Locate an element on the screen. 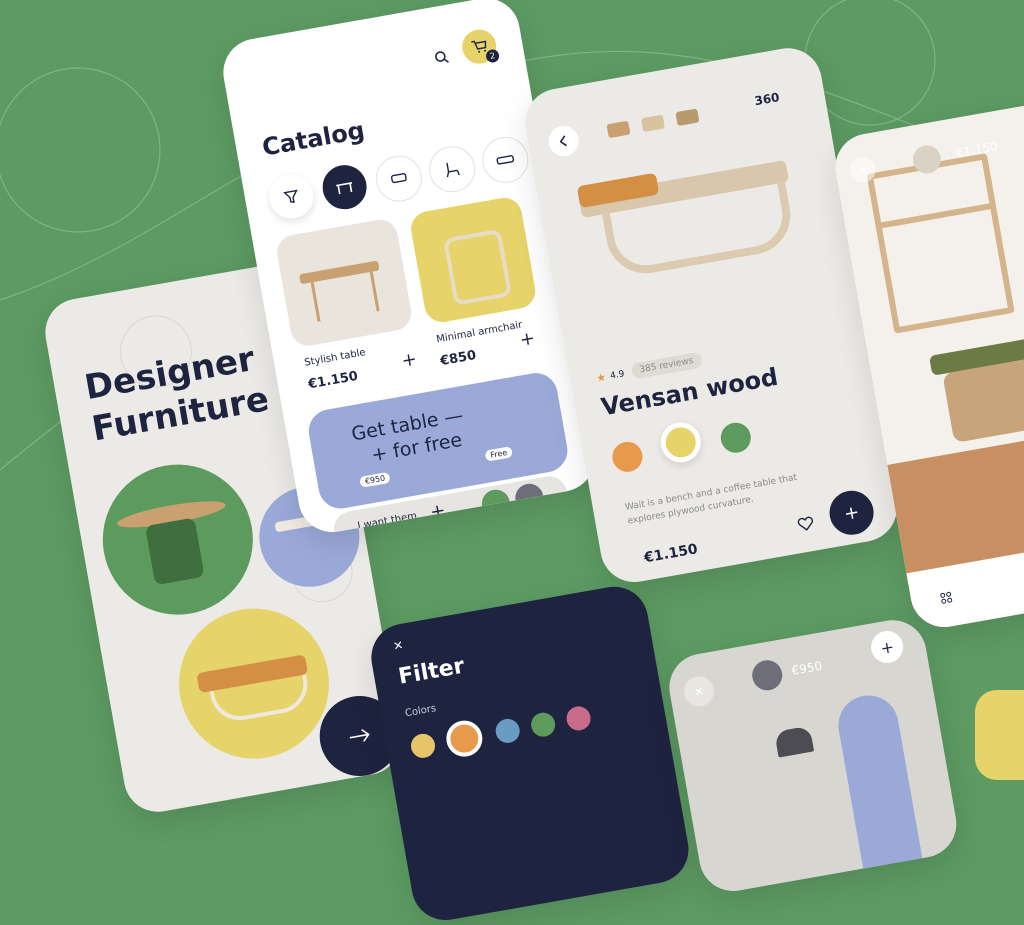  search-button is located at coordinates (441, 57).